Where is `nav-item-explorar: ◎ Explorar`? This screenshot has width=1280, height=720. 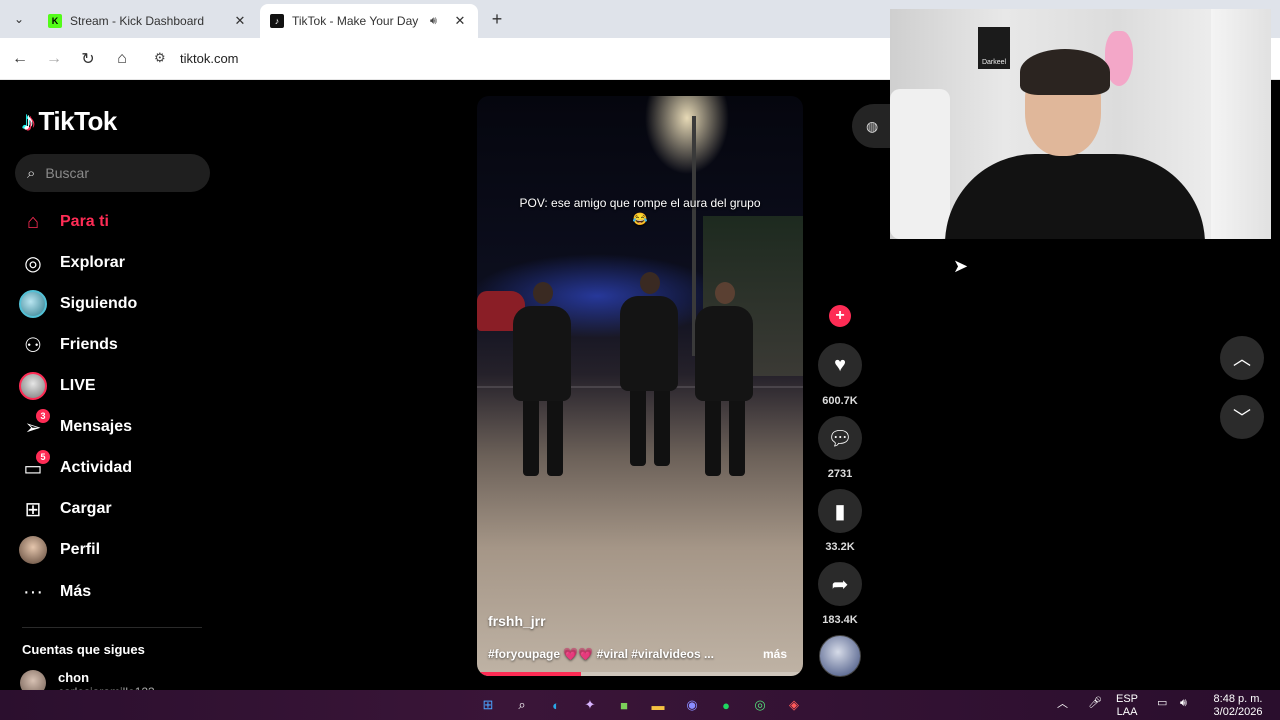
nav-item-explorar: ◎ Explorar is located at coordinates (118, 263).